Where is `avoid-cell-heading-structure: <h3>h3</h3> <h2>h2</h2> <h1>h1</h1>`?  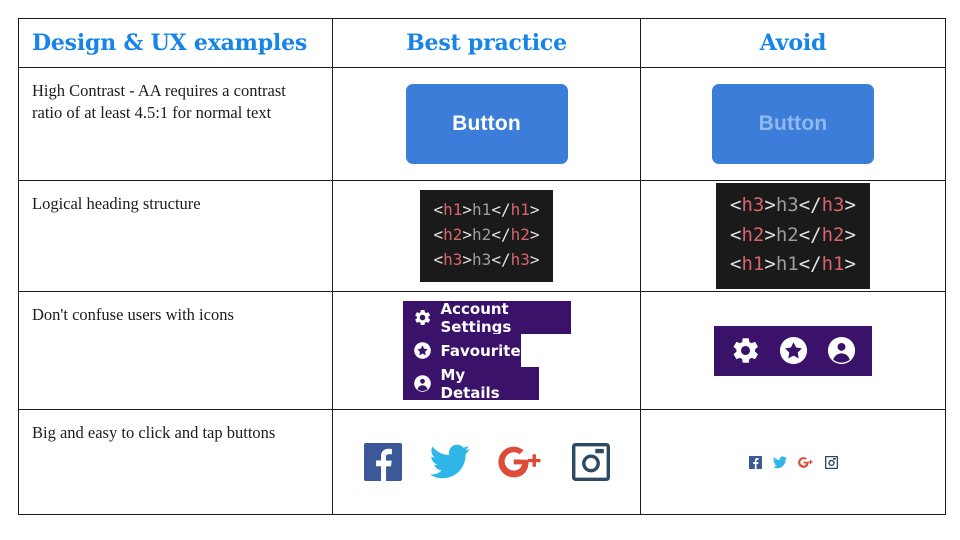
avoid-cell-heading-structure: <h3>h3</h3> <h2>h2</h2> <h1>h1</h1> is located at coordinates (793, 236).